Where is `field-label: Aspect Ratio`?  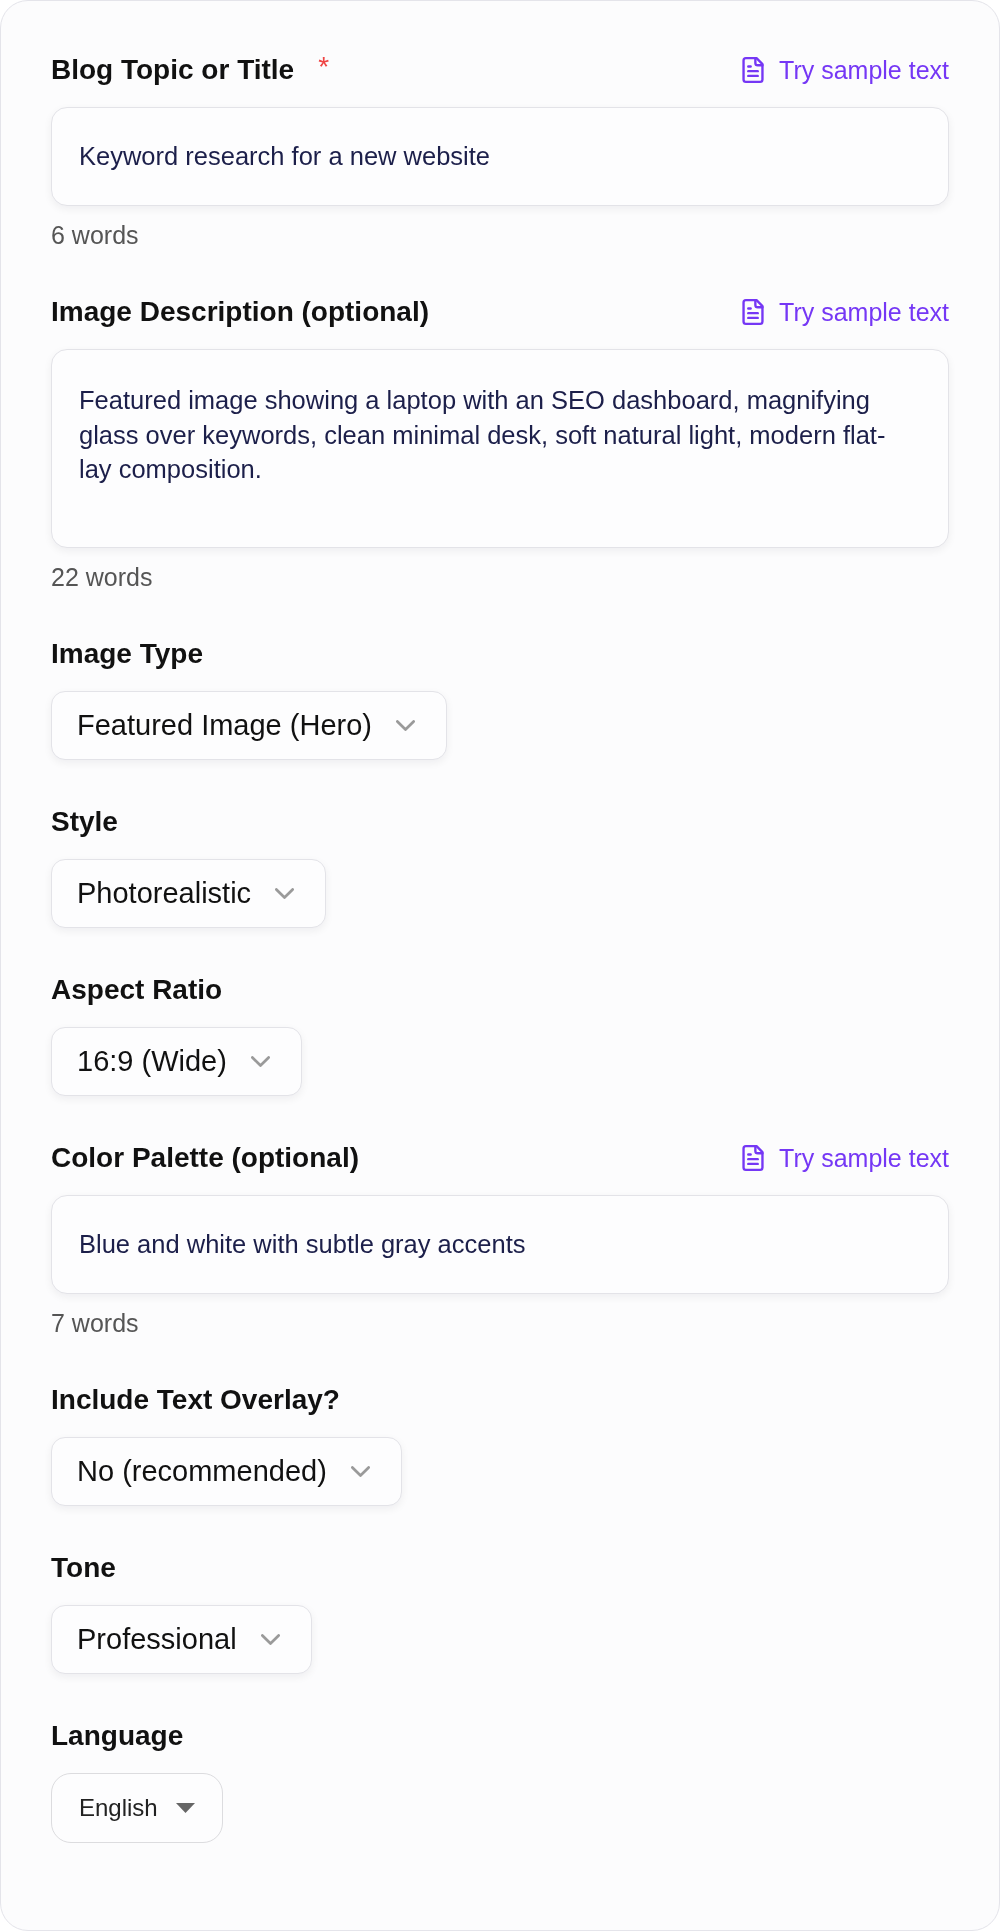 field-label: Aspect Ratio is located at coordinates (137, 990).